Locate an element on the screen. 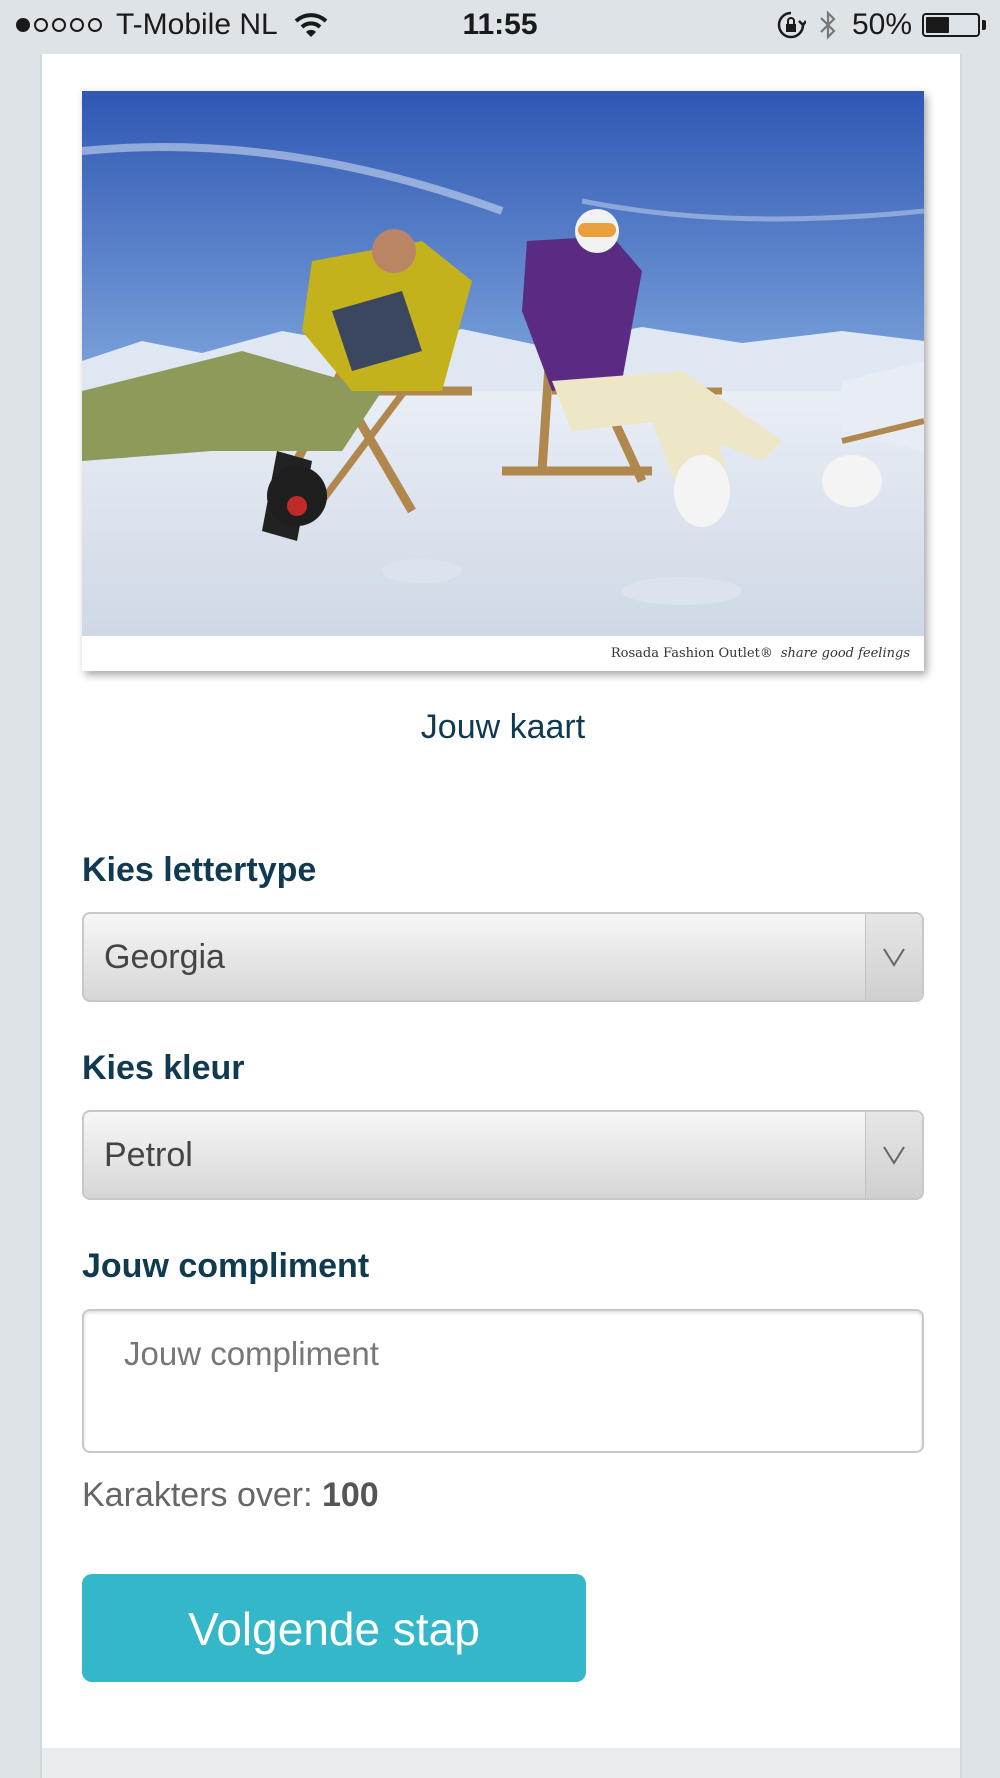  font-label: Kies lettertype is located at coordinates (199, 870).